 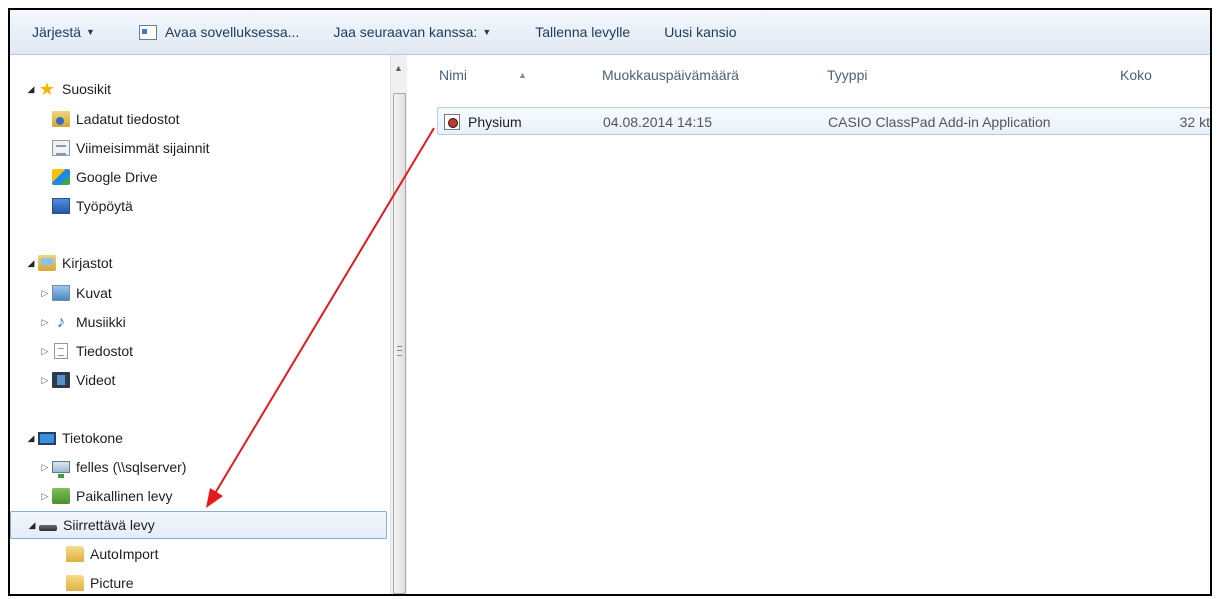 I want to click on nav-network-drive: ▷ felles (\\sqlserver), so click(x=112, y=467).